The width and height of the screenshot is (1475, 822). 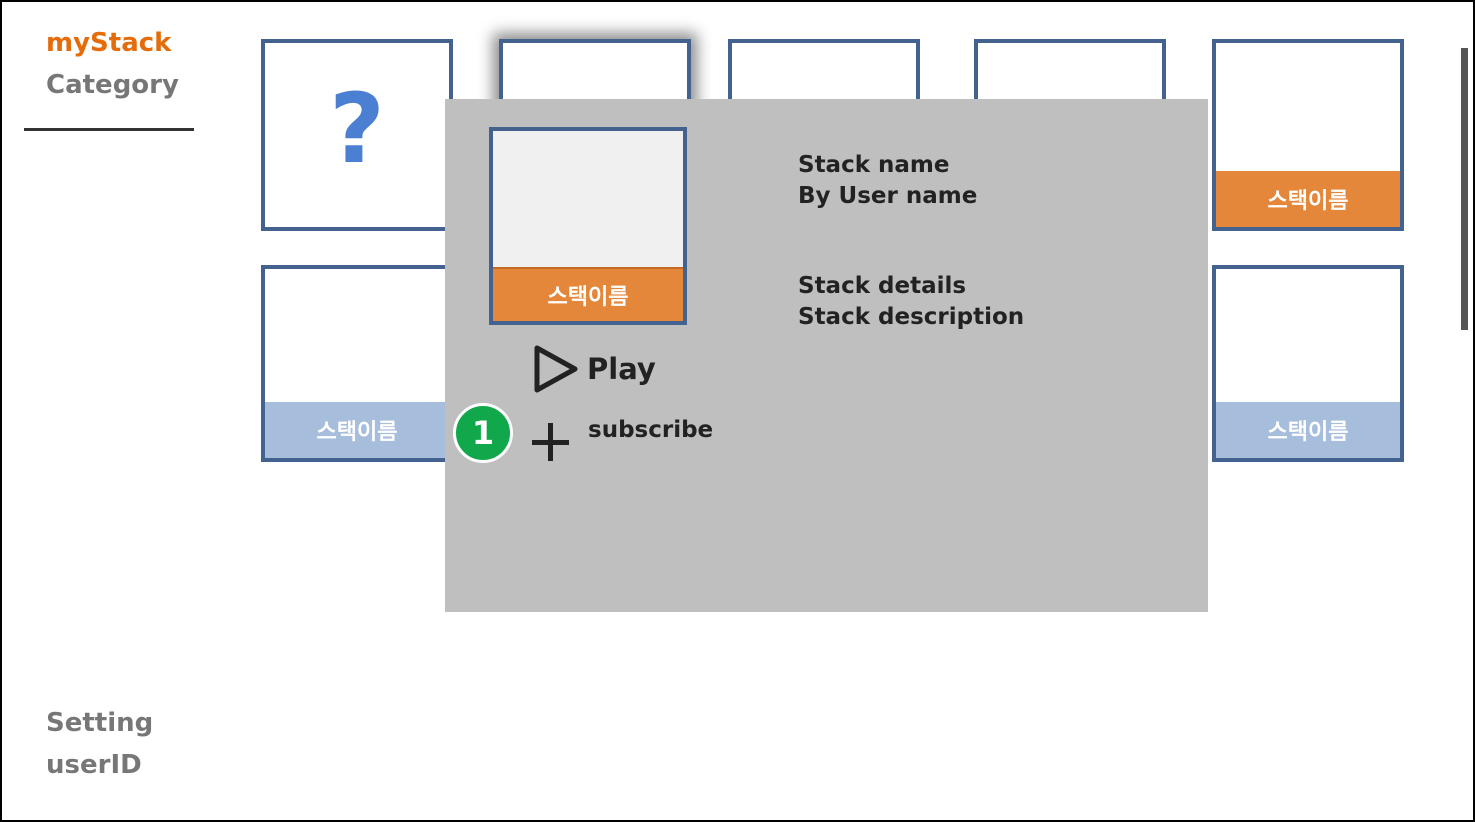 I want to click on stack-description: Stack description, so click(x=911, y=317).